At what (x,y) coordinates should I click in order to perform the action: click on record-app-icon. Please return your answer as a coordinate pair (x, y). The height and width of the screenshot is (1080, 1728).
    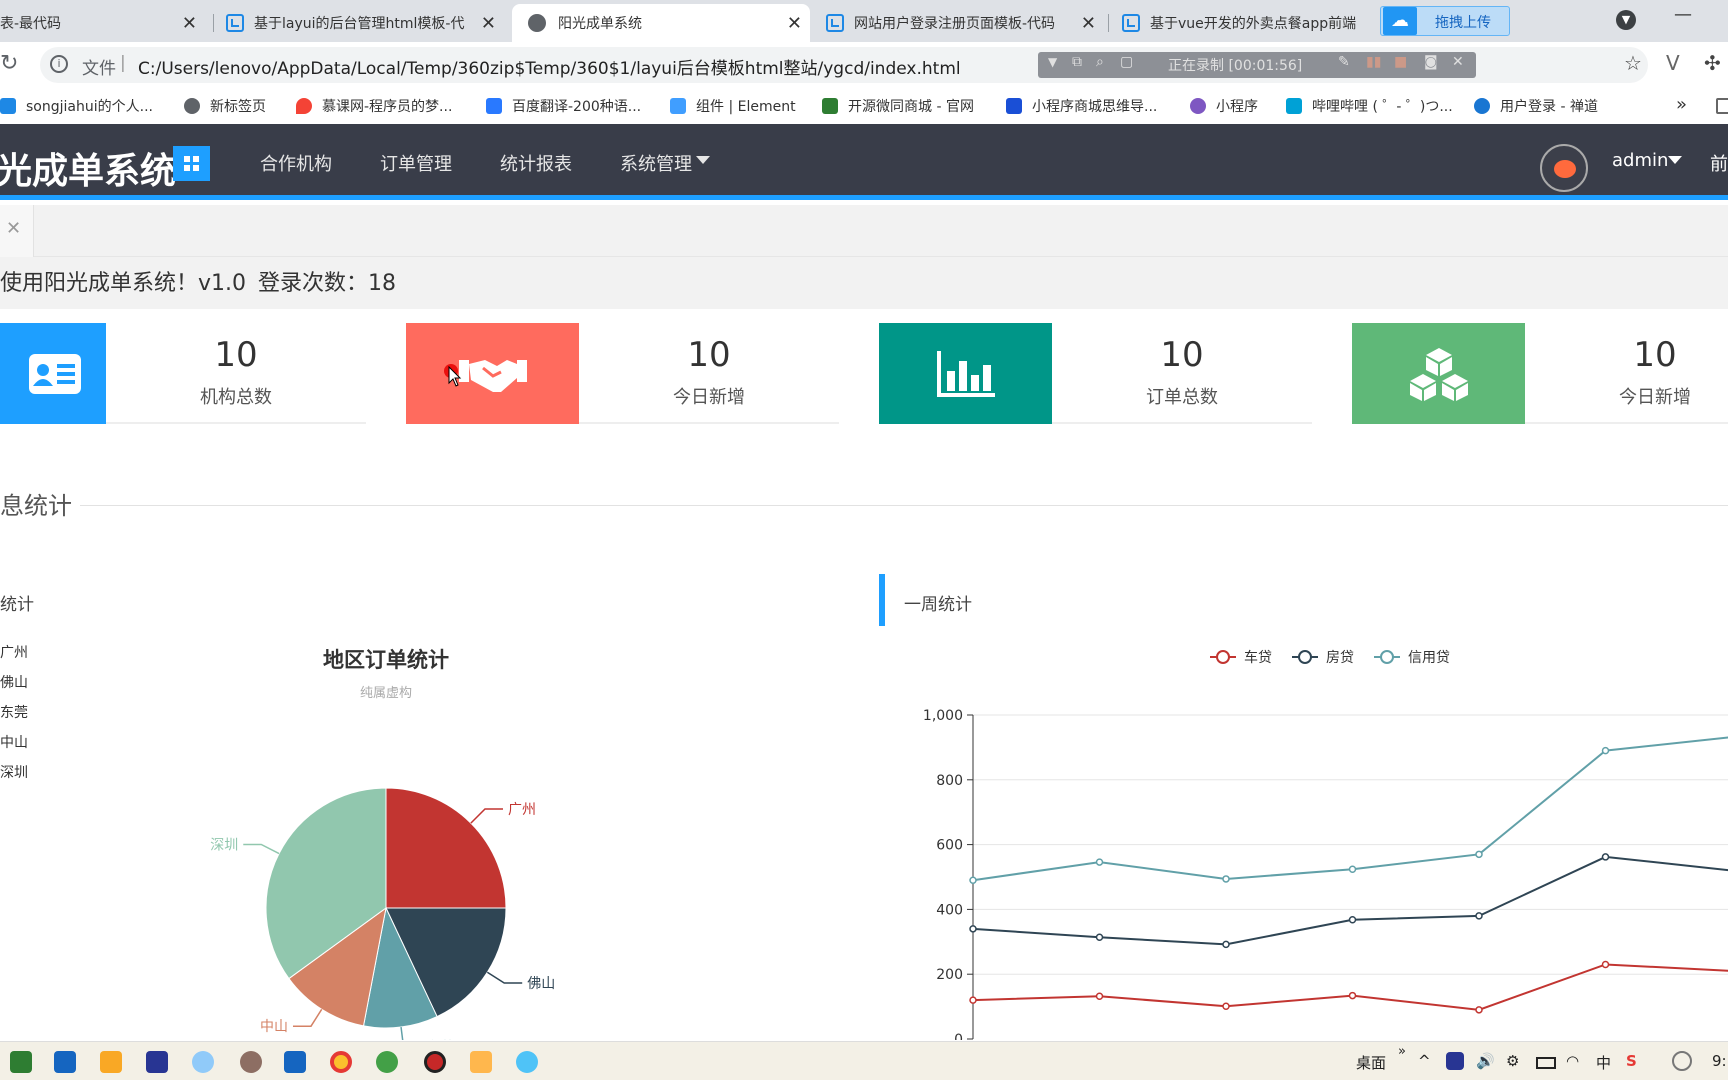
    Looking at the image, I should click on (435, 1062).